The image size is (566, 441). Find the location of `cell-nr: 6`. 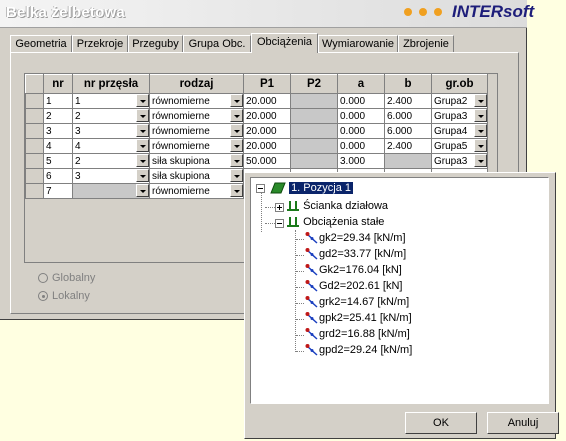

cell-nr: 6 is located at coordinates (58, 176).